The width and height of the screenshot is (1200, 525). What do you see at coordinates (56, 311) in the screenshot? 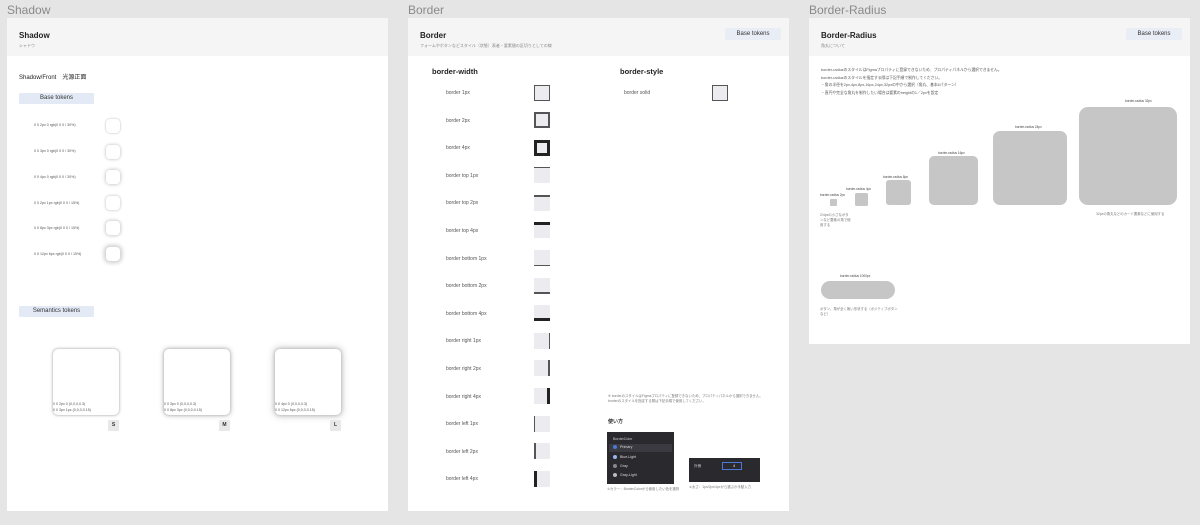
I see `semantics-tokens-tag: Semantics tokens` at bounding box center [56, 311].